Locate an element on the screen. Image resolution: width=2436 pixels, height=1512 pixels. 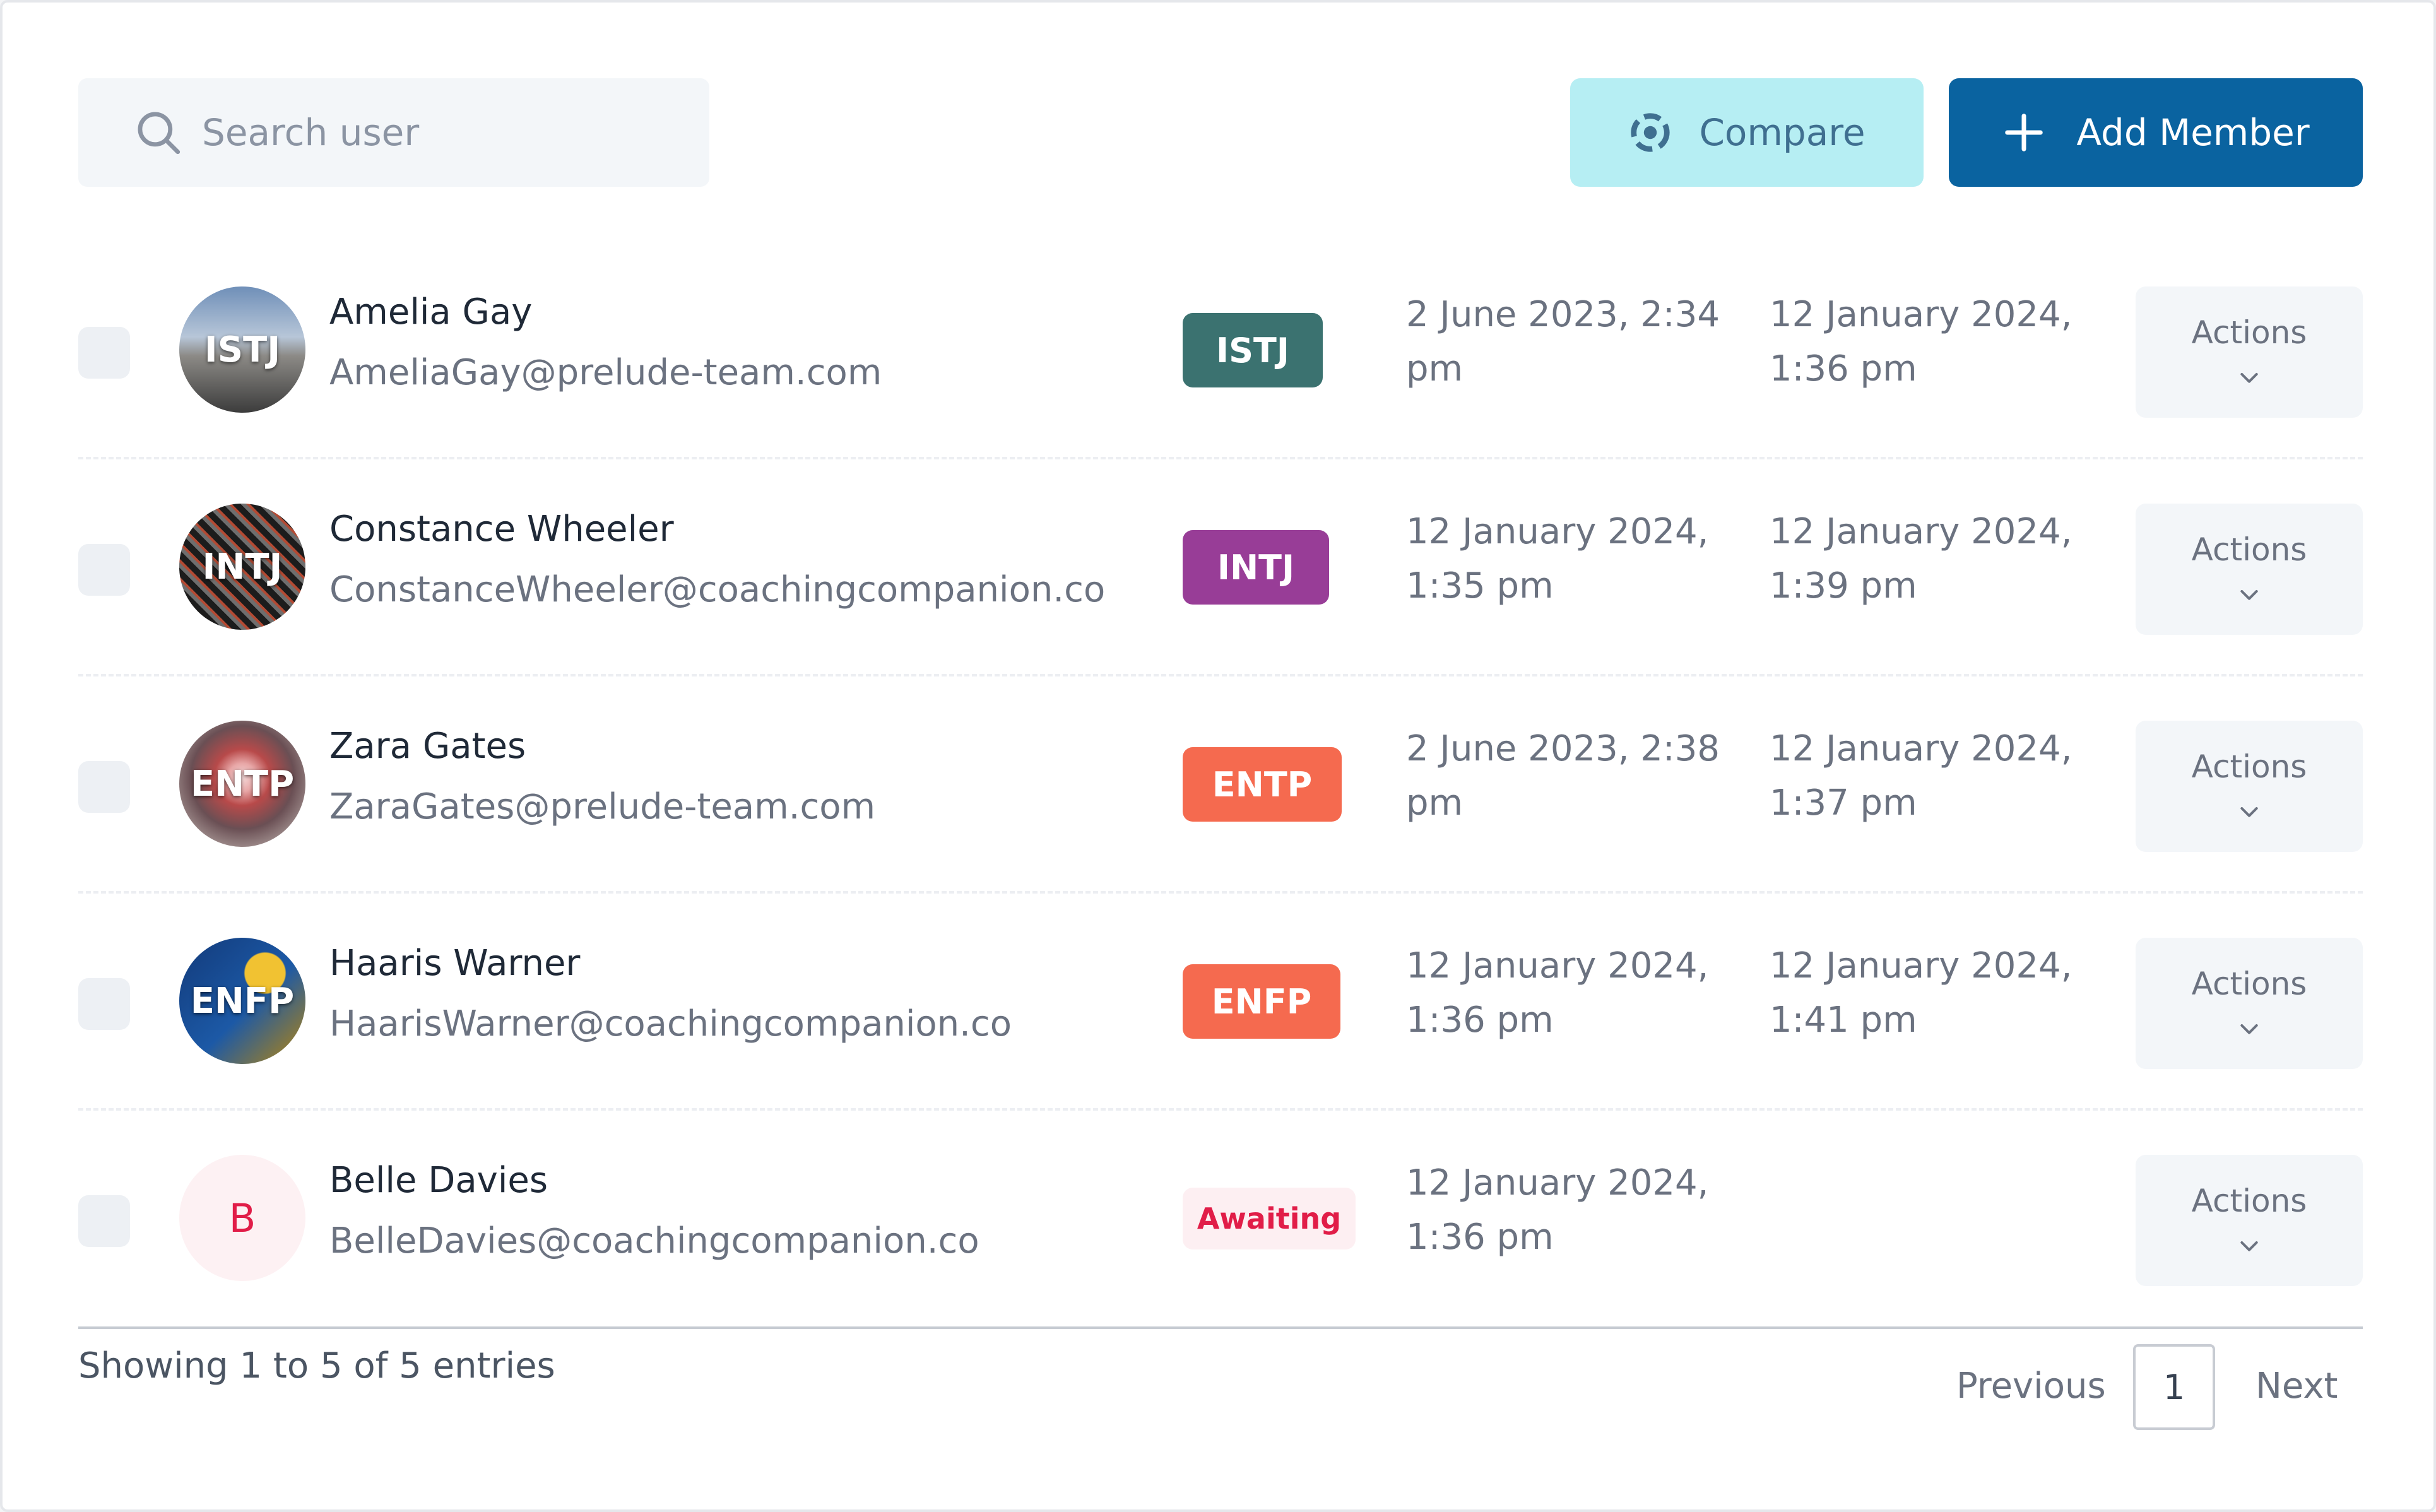
member-email: ConstanceWheeler@coachingcompanion.co is located at coordinates (717, 589).